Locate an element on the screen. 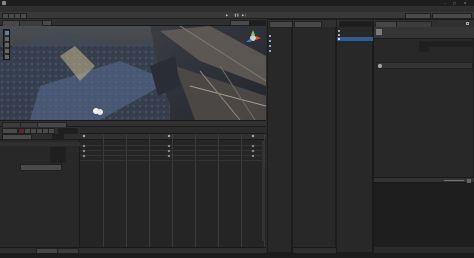  timeline-ruler is located at coordinates (173, 130).